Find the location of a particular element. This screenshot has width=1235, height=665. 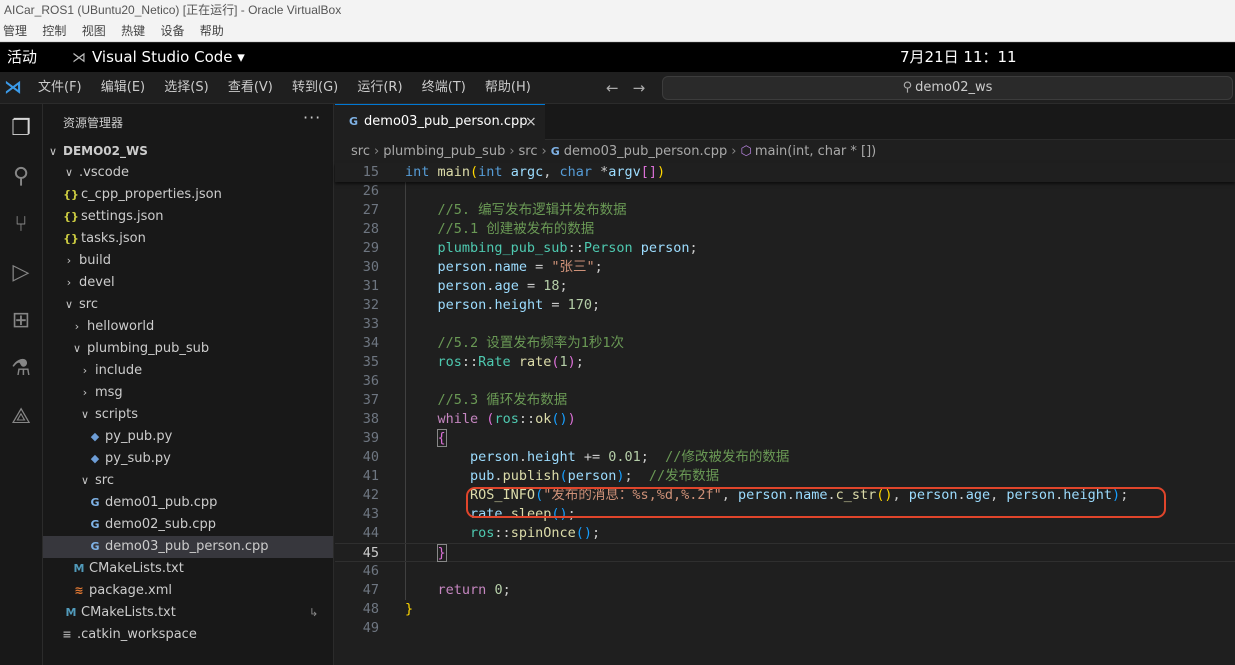

tree-item: ∨ plumbing_pub_sub is located at coordinates (188, 349).